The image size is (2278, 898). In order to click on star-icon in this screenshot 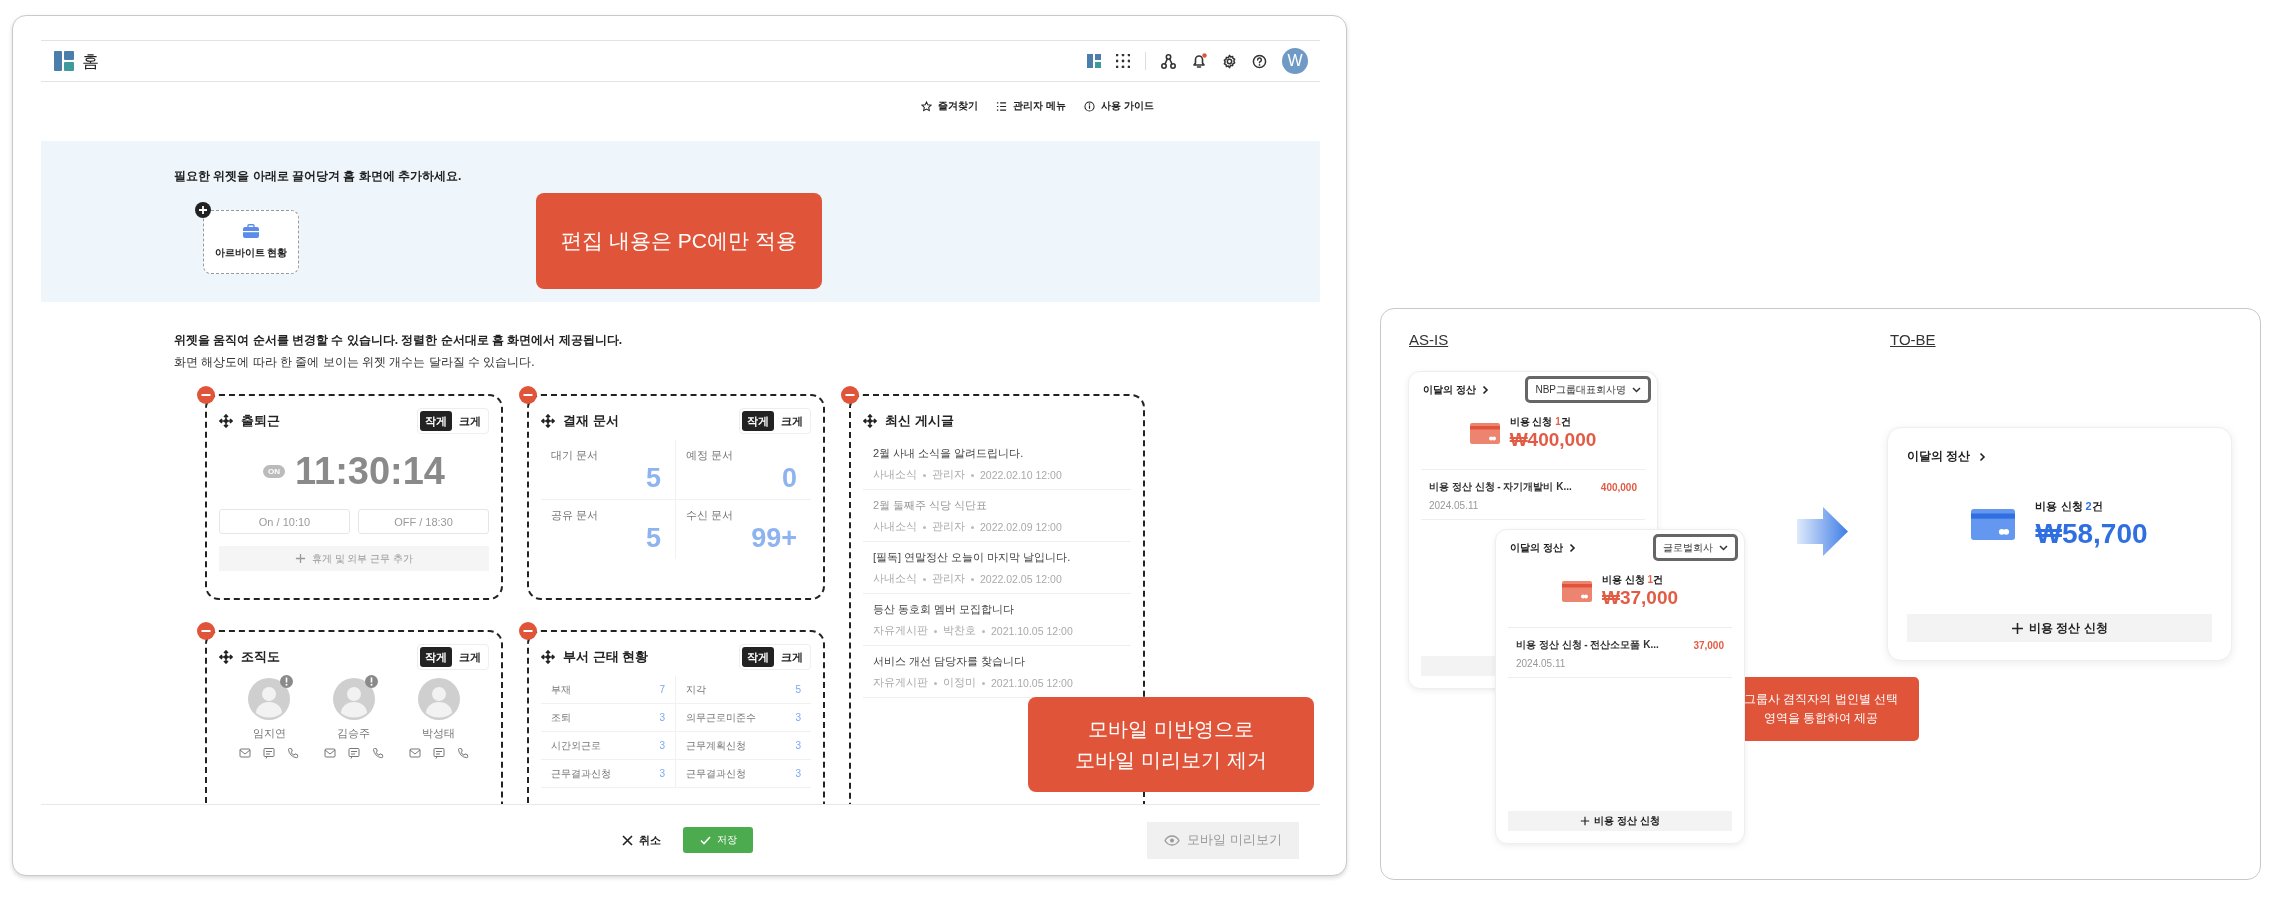, I will do `click(927, 106)`.